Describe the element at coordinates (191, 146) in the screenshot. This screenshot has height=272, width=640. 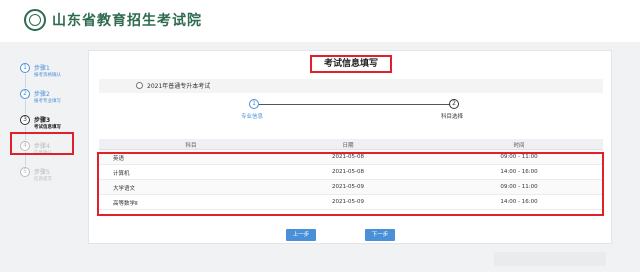
I see `column-header-subject: 科目` at that location.